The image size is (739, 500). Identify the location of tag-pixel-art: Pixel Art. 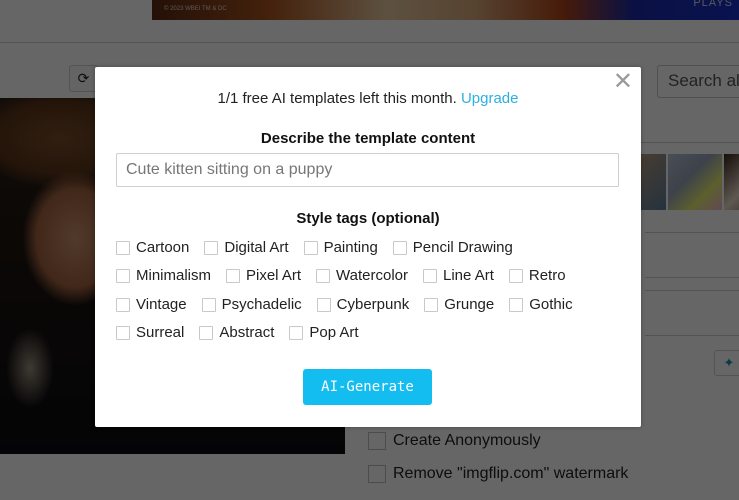
(263, 275).